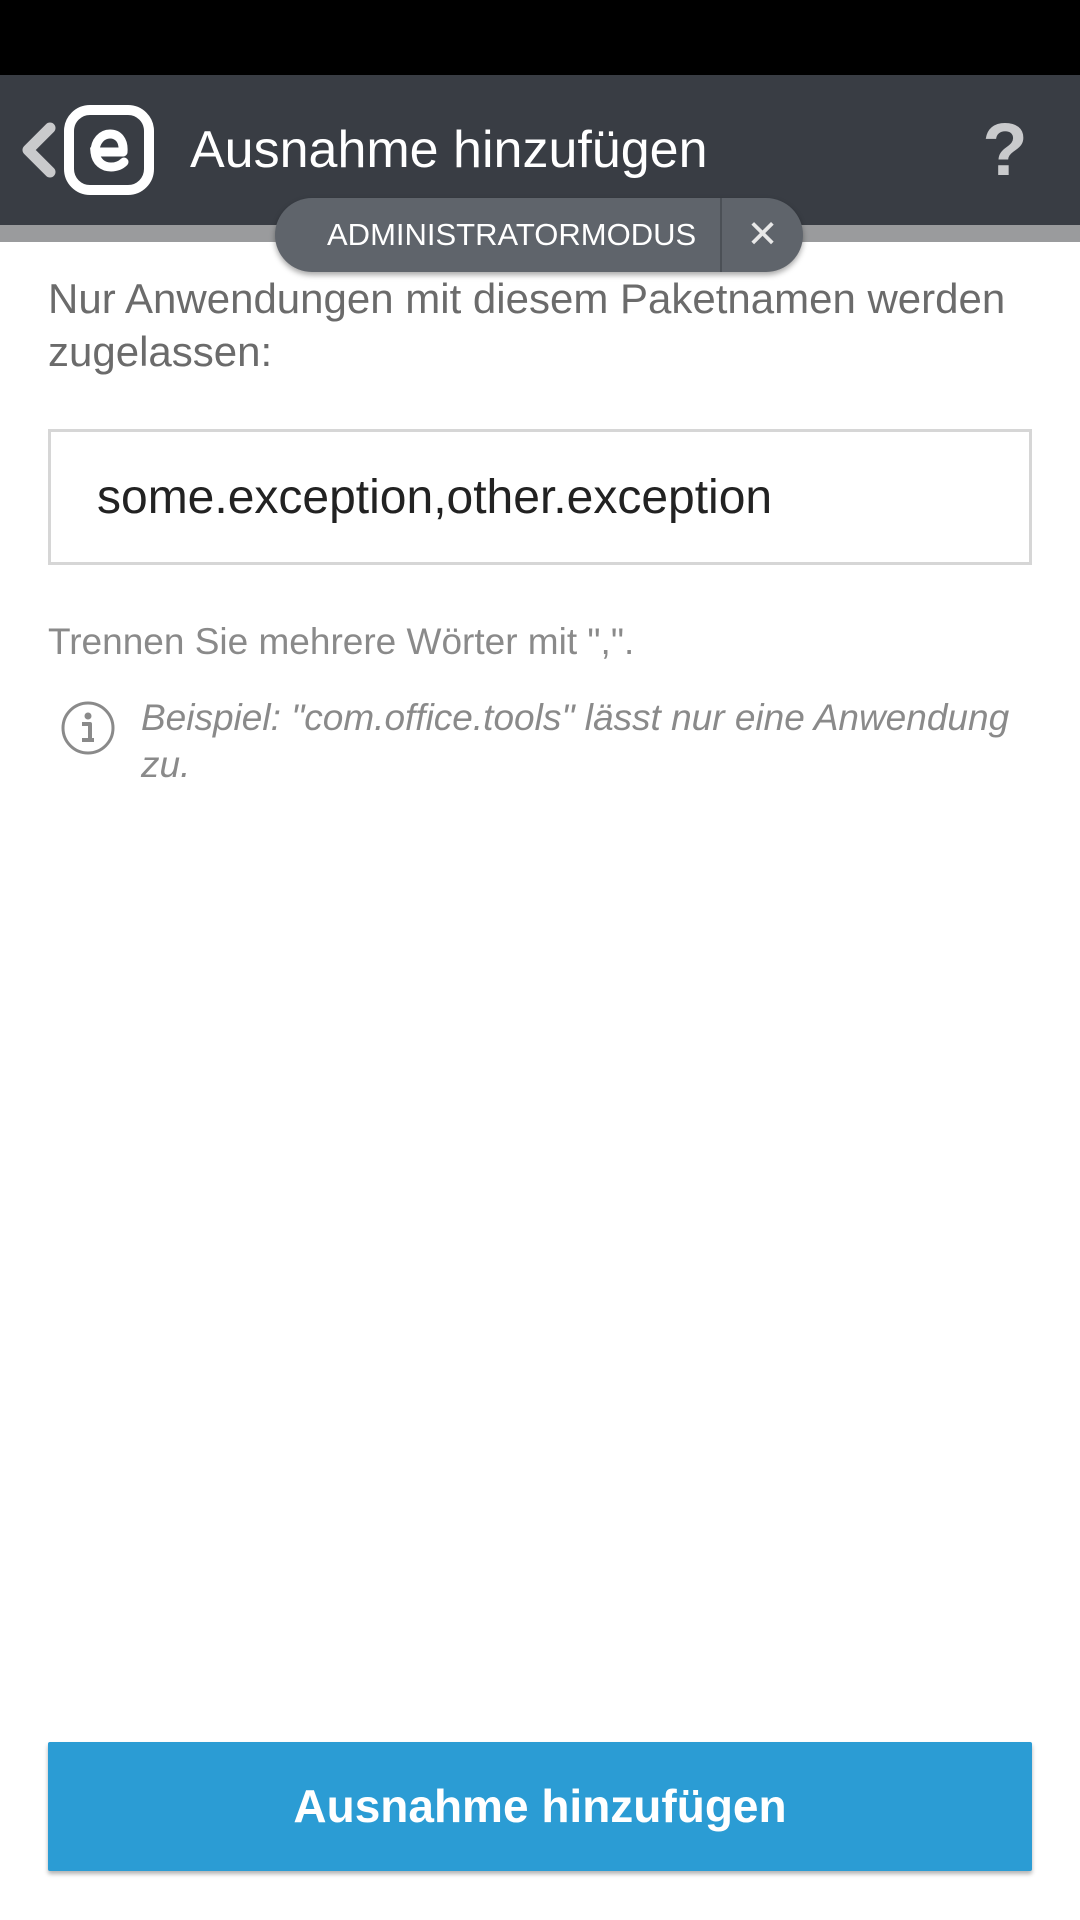 This screenshot has height=1920, width=1080. Describe the element at coordinates (540, 1806) in the screenshot. I see `add-exception-button: Ausnahme hinzufügen` at that location.